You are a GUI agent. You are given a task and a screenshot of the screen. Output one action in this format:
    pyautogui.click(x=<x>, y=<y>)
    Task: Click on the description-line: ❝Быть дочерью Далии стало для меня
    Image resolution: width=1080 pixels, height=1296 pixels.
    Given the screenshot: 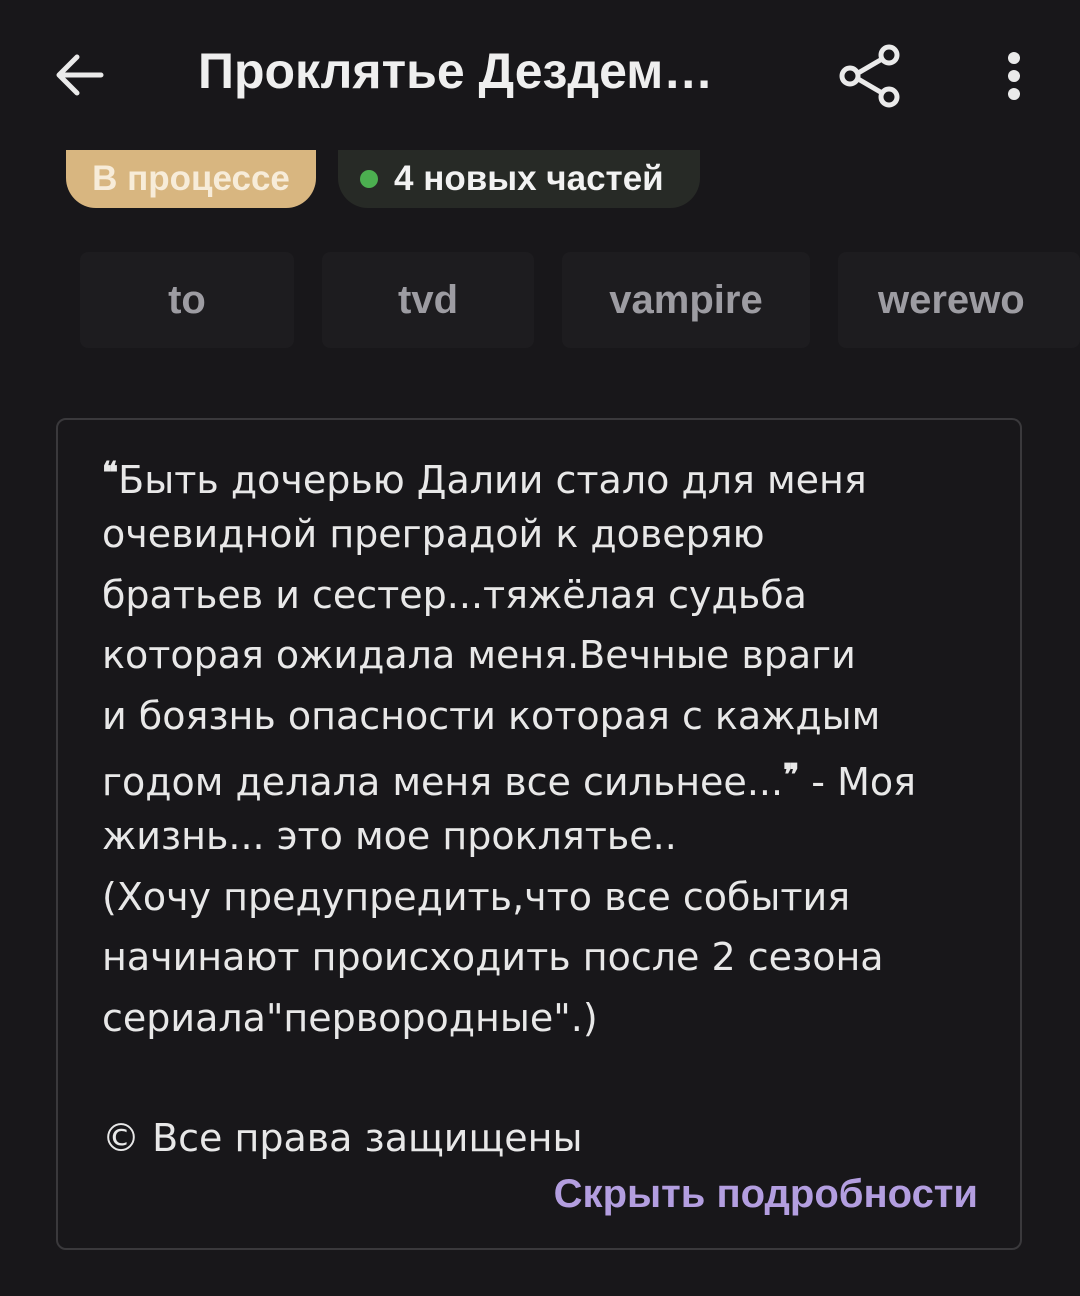 What is the action you would take?
    pyautogui.click(x=484, y=479)
    